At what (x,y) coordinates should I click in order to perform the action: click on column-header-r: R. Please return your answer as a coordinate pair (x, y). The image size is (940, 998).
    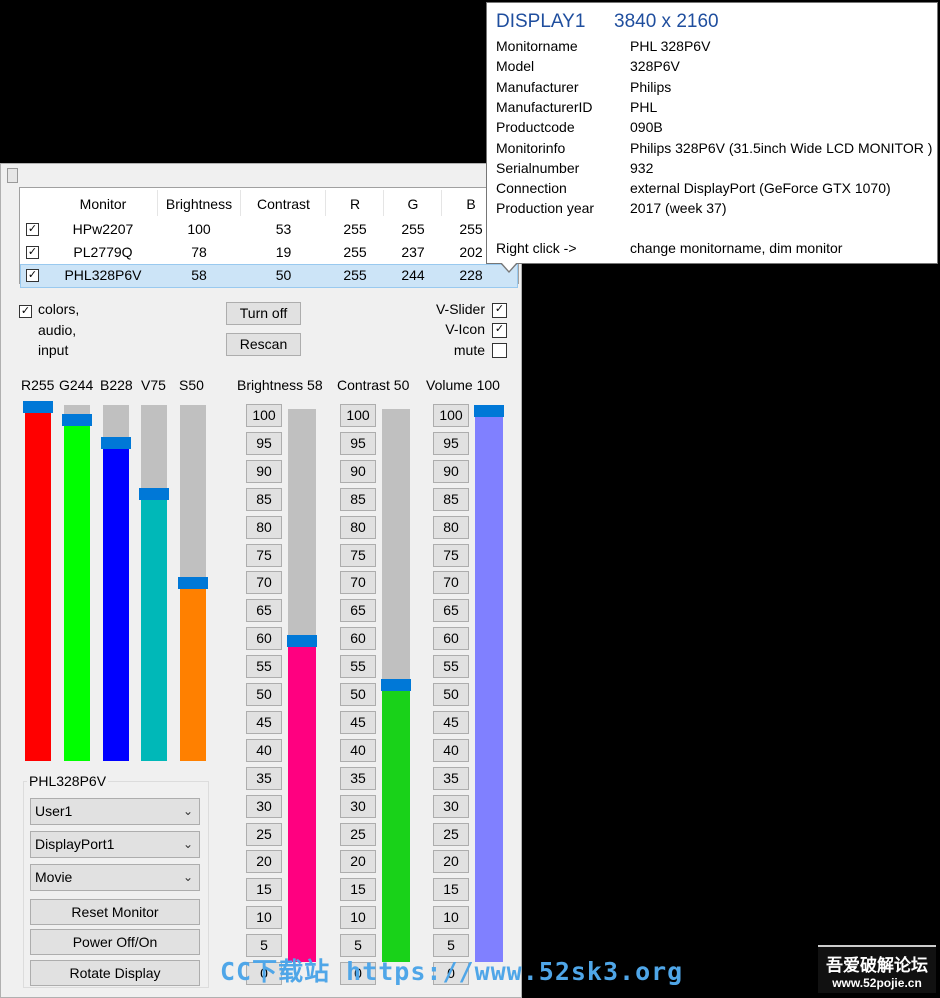
    Looking at the image, I should click on (355, 204).